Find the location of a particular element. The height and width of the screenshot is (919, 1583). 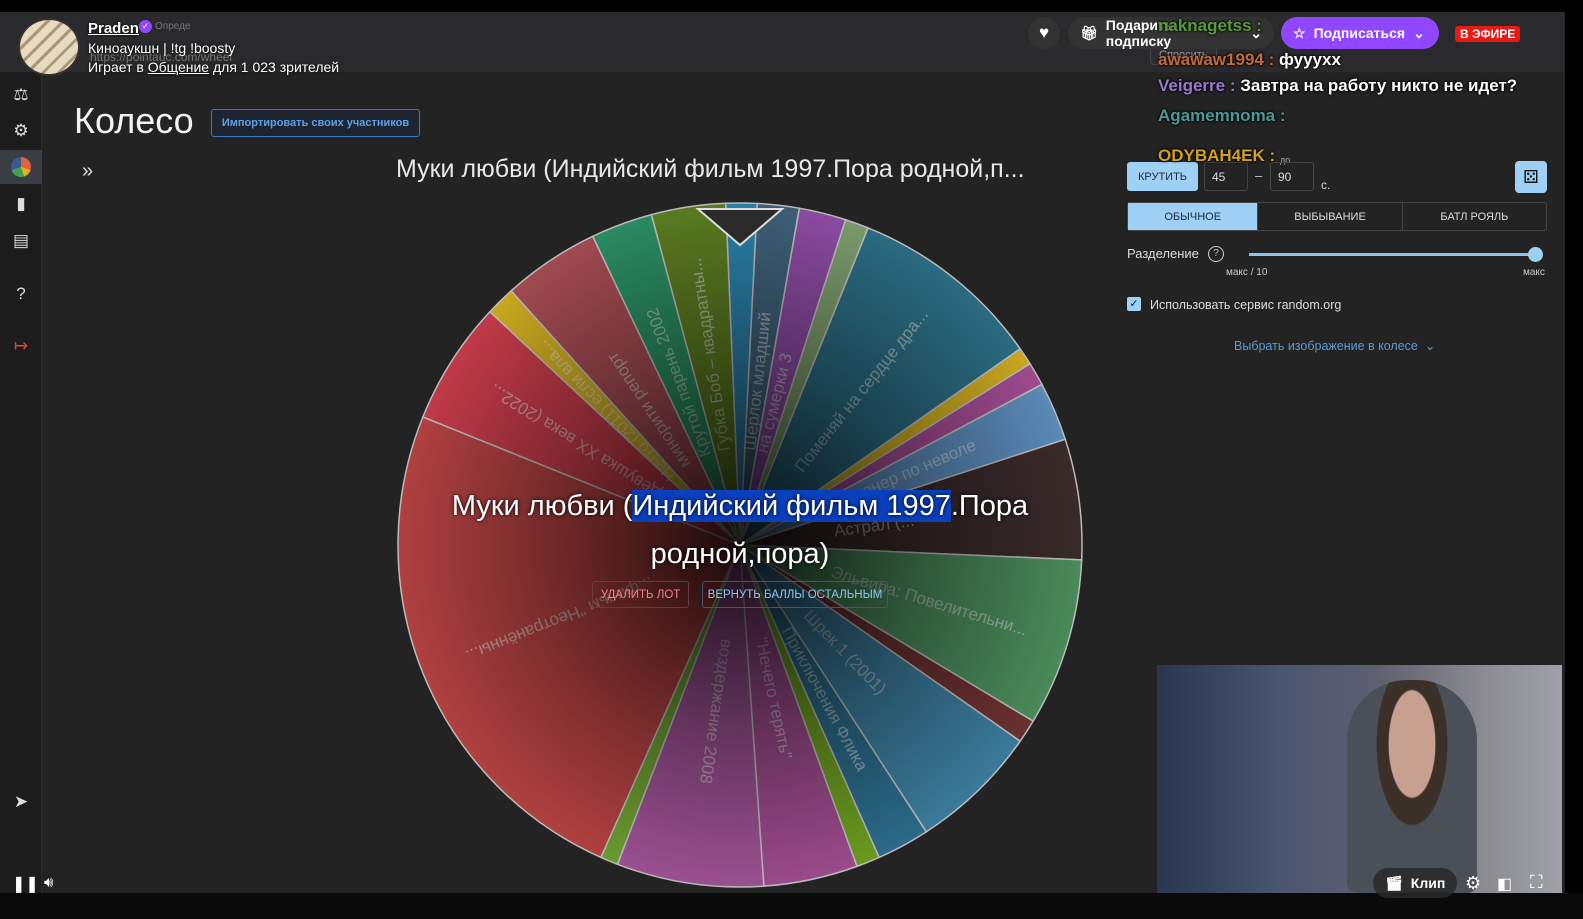

chat-username: naknagetss : is located at coordinates (1210, 25).